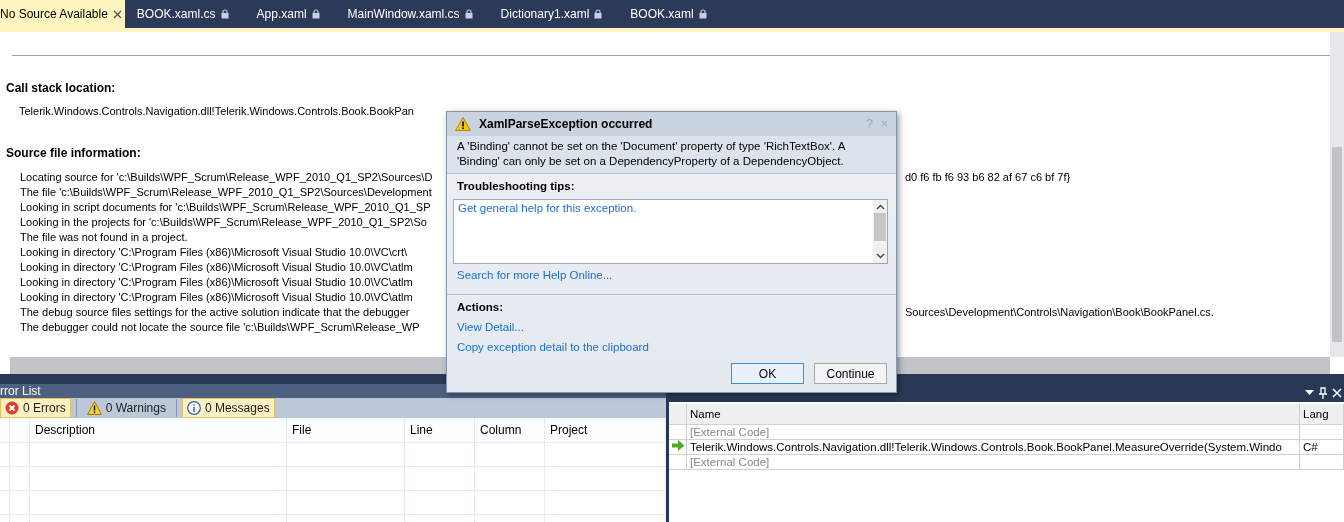 The image size is (1344, 522). I want to click on section-heading: Troubleshooting tips:, so click(516, 187).